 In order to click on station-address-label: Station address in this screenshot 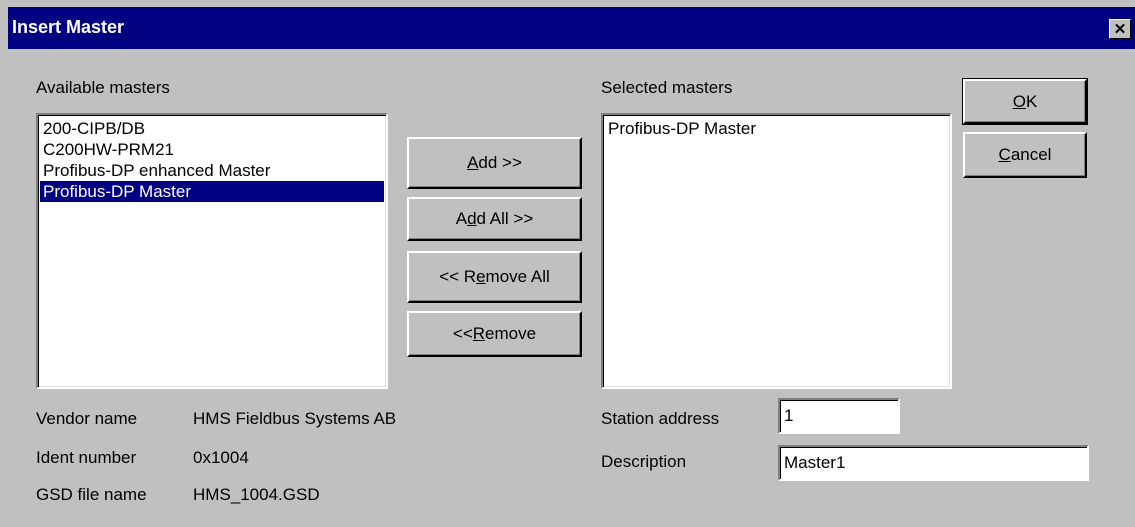, I will do `click(660, 418)`.